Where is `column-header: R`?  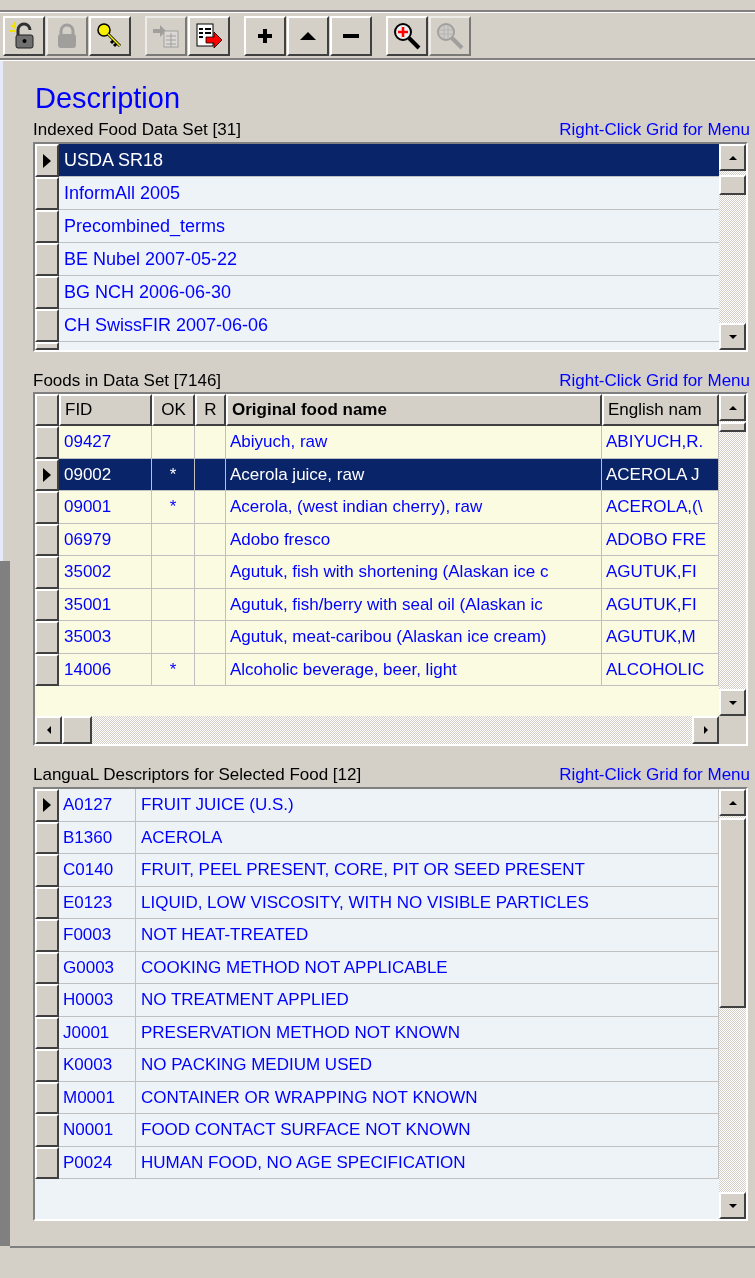
column-header: R is located at coordinates (210, 410).